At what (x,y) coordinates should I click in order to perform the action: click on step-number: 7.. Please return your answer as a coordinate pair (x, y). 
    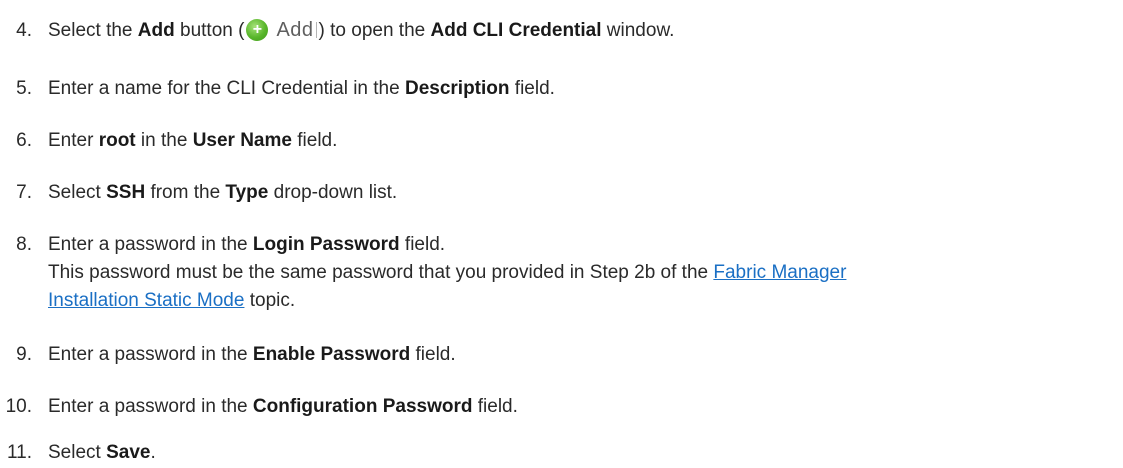
    Looking at the image, I should click on (24, 192).